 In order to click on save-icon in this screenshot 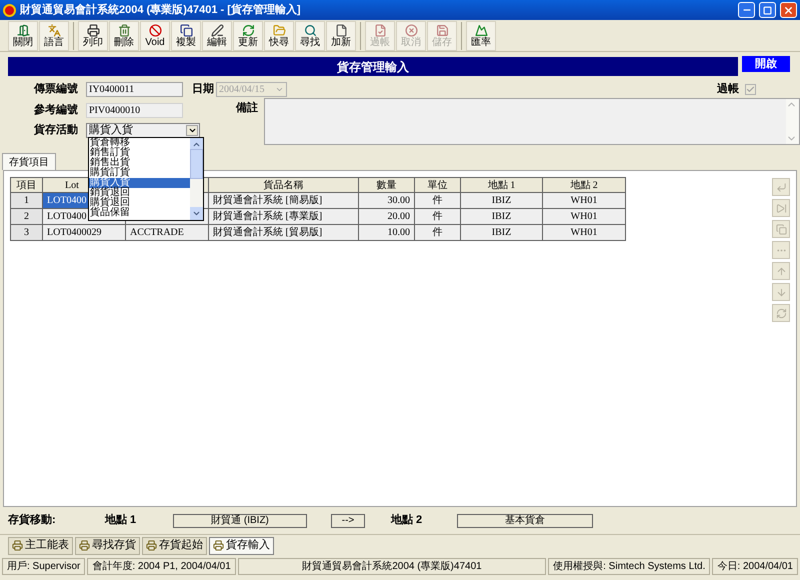, I will do `click(442, 30)`.